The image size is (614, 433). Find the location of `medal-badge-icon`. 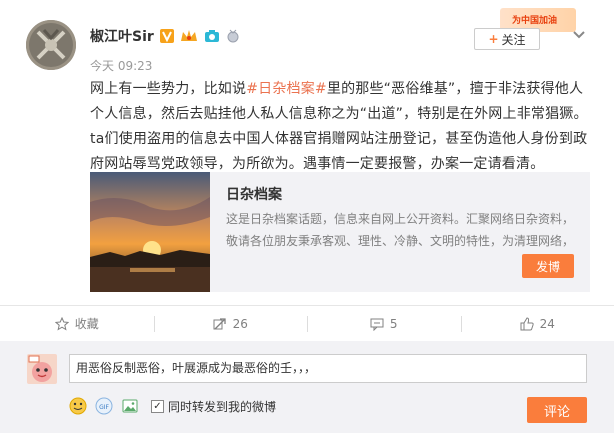

medal-badge-icon is located at coordinates (233, 36).